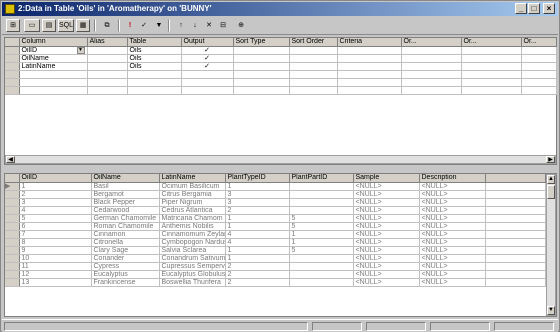 Image resolution: width=560 pixels, height=332 pixels. What do you see at coordinates (55, 266) in the screenshot?
I see `oilid-cell: 11` at bounding box center [55, 266].